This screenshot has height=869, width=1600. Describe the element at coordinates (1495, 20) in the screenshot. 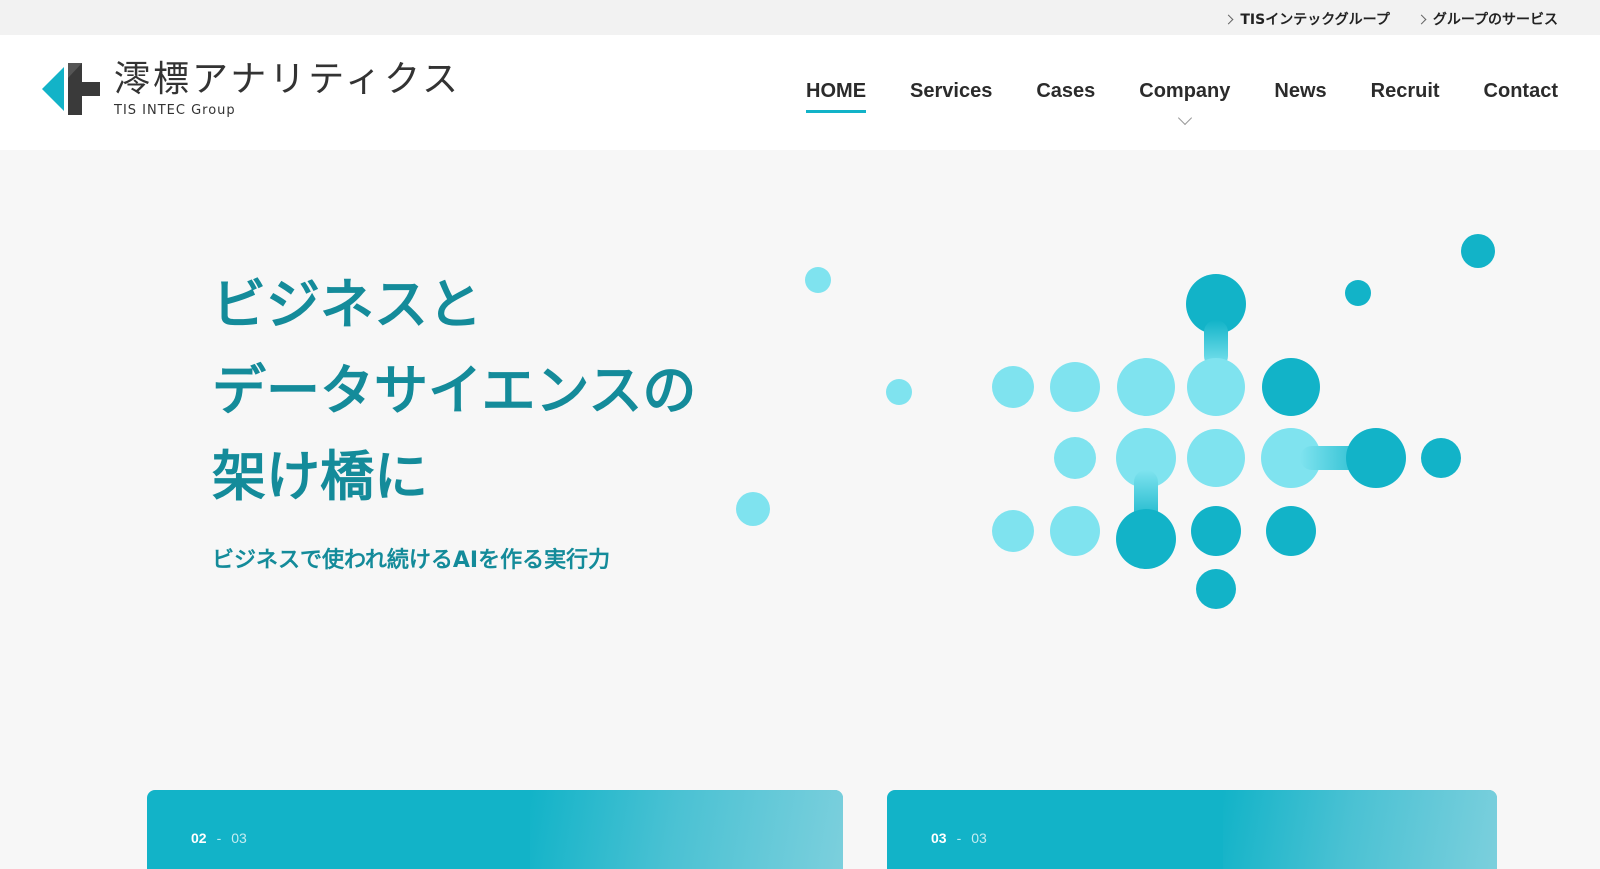

I see `link-label: グループのサービス` at that location.